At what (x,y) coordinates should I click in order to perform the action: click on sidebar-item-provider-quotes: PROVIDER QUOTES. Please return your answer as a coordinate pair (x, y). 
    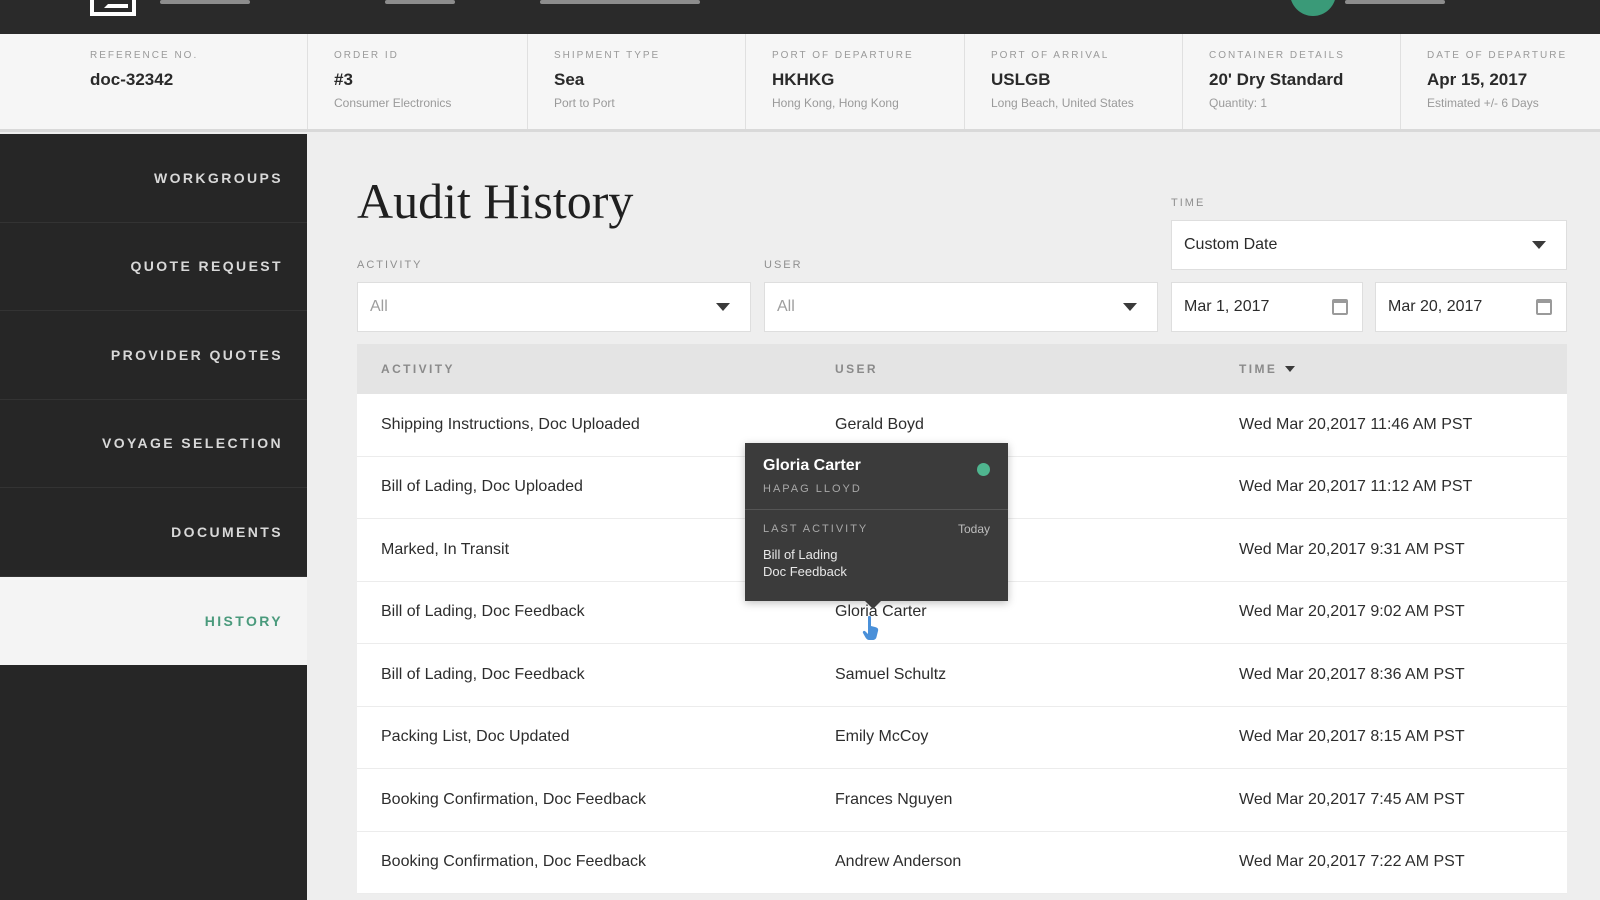
    Looking at the image, I should click on (153, 355).